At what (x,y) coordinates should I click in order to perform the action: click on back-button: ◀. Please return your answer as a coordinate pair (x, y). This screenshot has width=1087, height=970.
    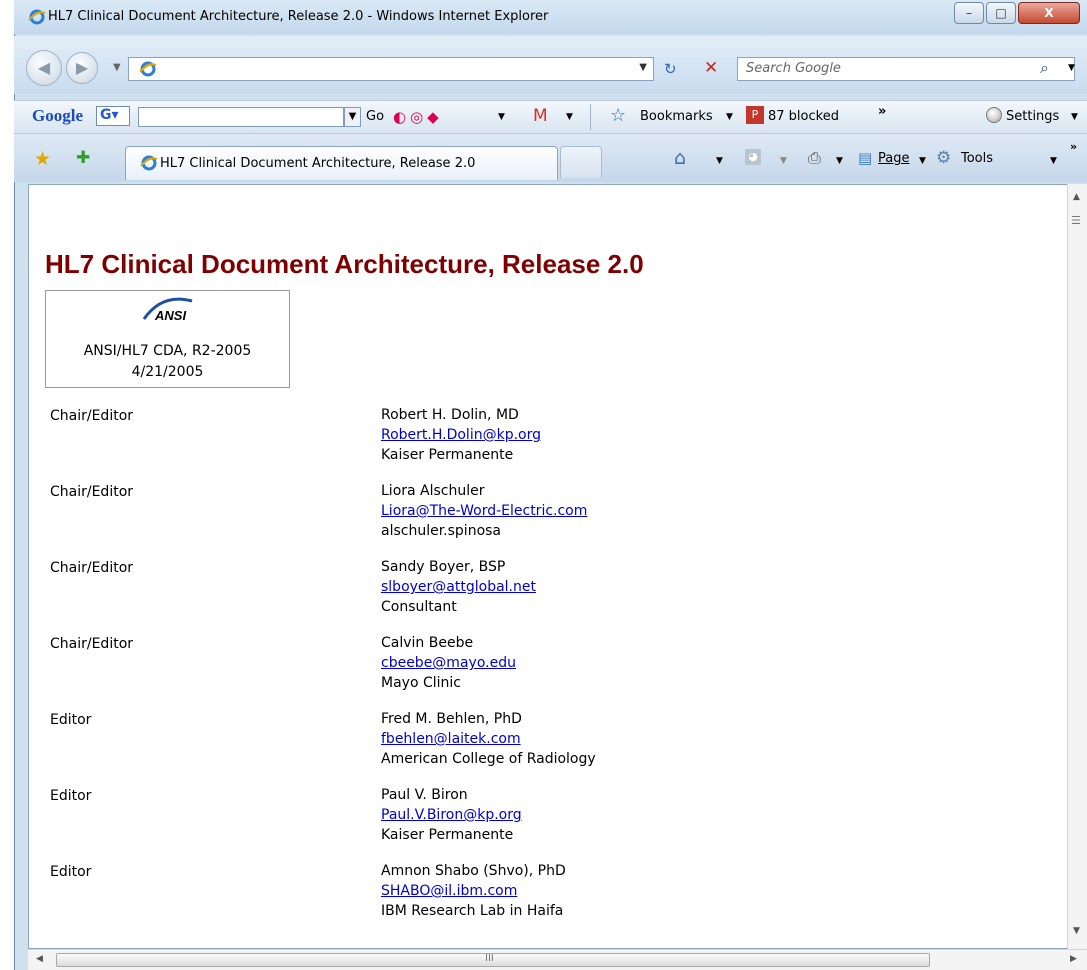
    Looking at the image, I should click on (44, 68).